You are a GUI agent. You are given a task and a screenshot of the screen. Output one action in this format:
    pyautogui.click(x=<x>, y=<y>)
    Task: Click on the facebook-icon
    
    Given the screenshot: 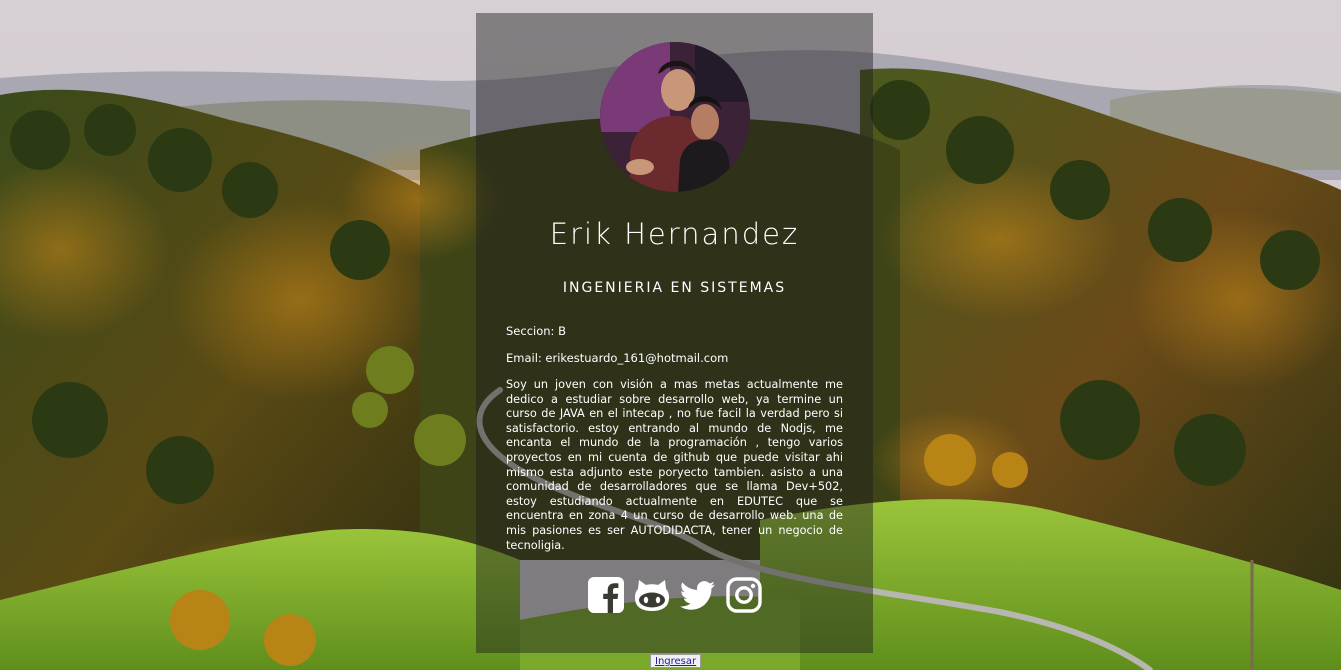 What is the action you would take?
    pyautogui.click(x=606, y=595)
    